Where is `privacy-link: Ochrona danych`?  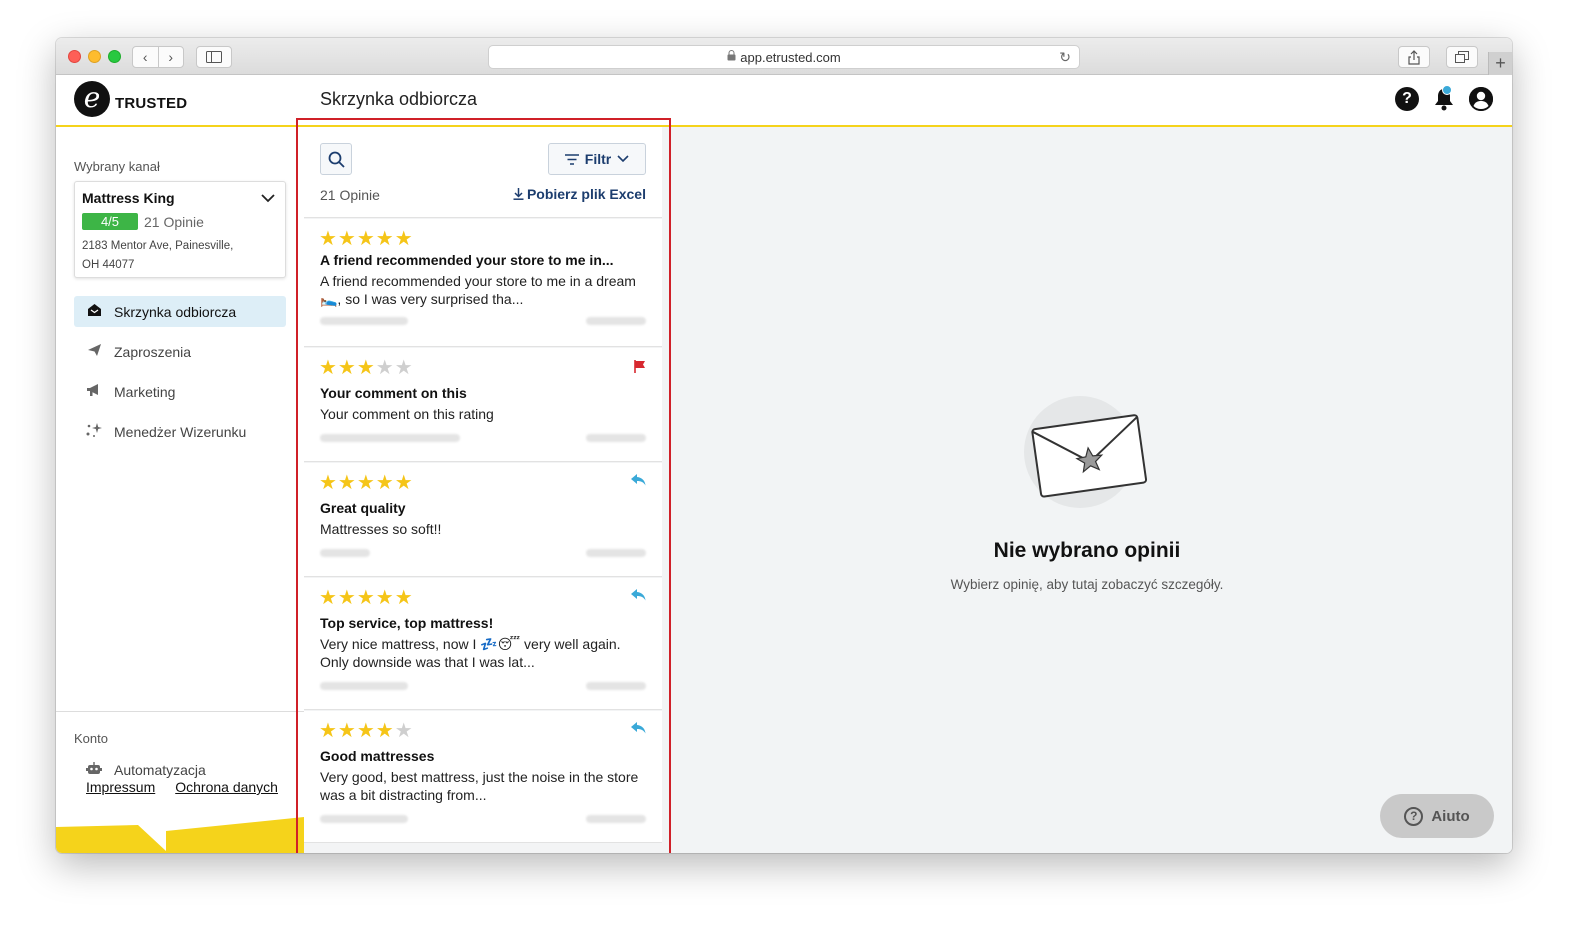
privacy-link: Ochrona danych is located at coordinates (226, 787).